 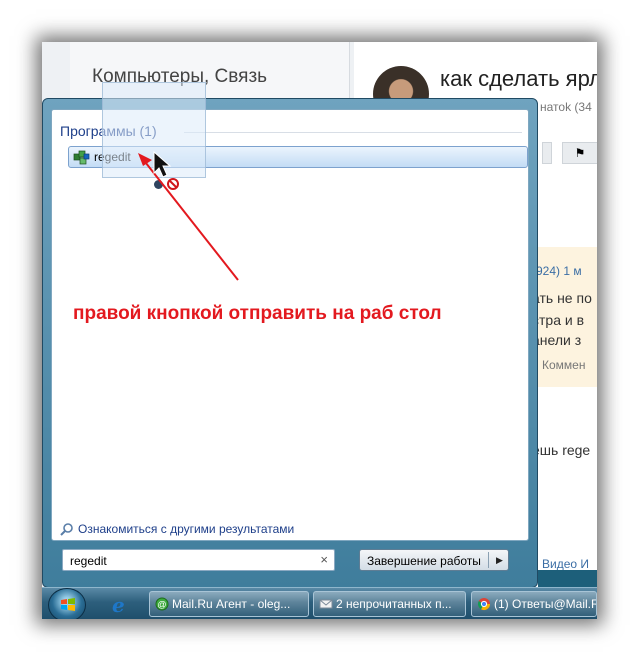 I want to click on mailru-agent-icon: @, so click(x=162, y=604).